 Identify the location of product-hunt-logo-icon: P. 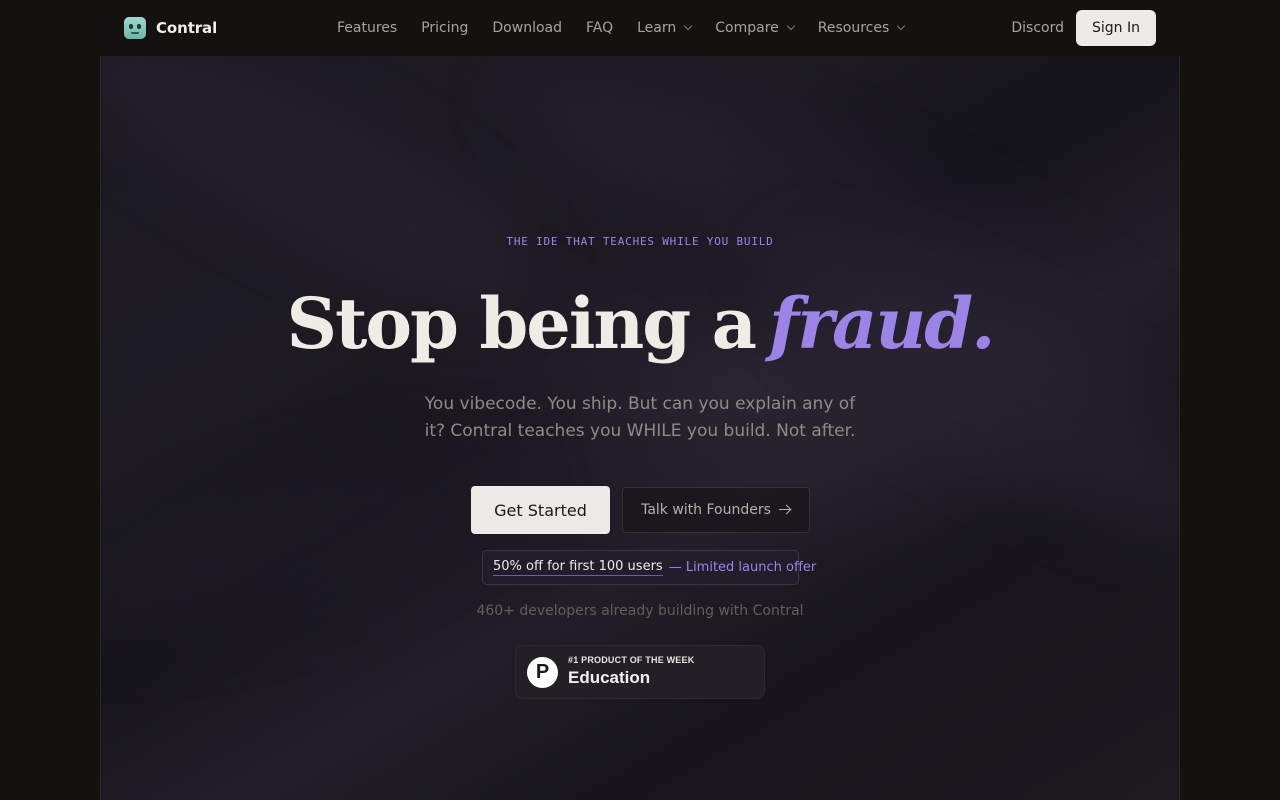
(542, 672).